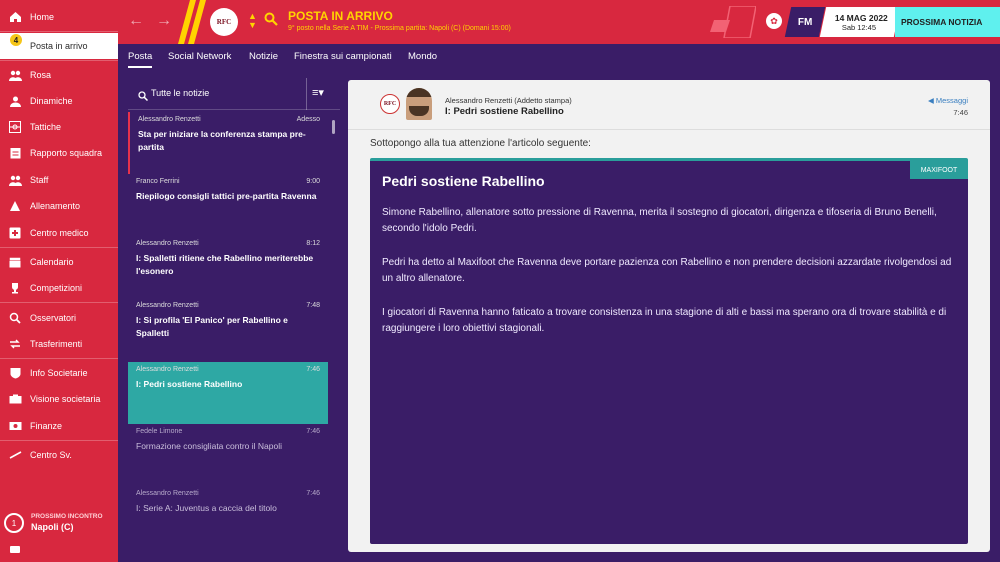 The width and height of the screenshot is (1000, 562). I want to click on sidebar-item-label: Osservatori, so click(53, 318).